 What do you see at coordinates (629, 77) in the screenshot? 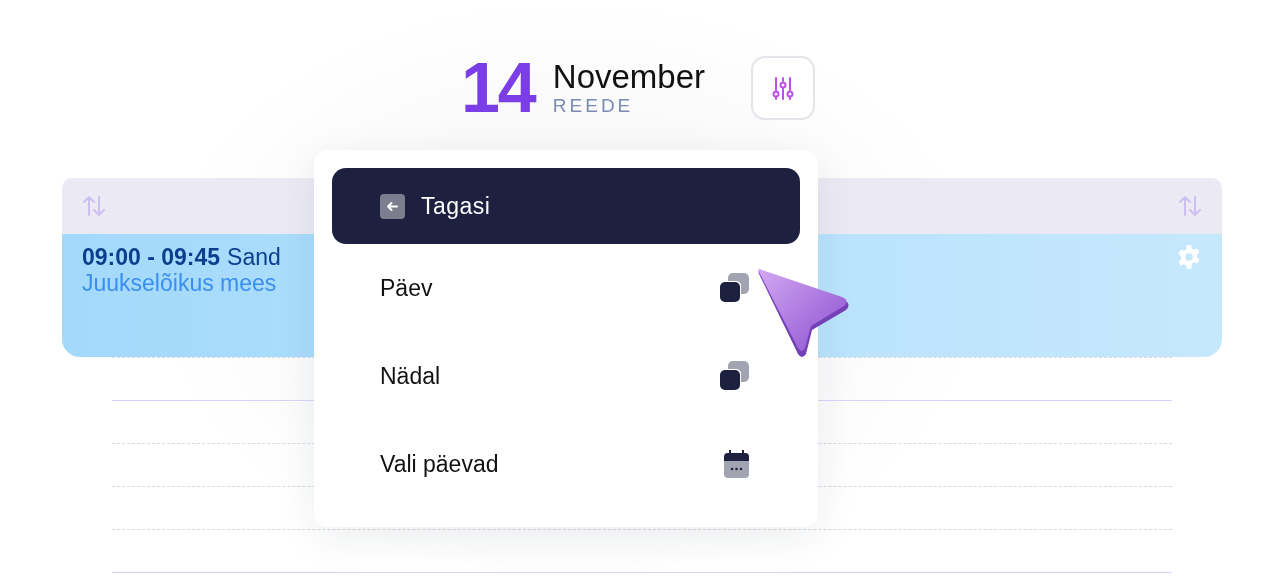
I see `month-label: November` at bounding box center [629, 77].